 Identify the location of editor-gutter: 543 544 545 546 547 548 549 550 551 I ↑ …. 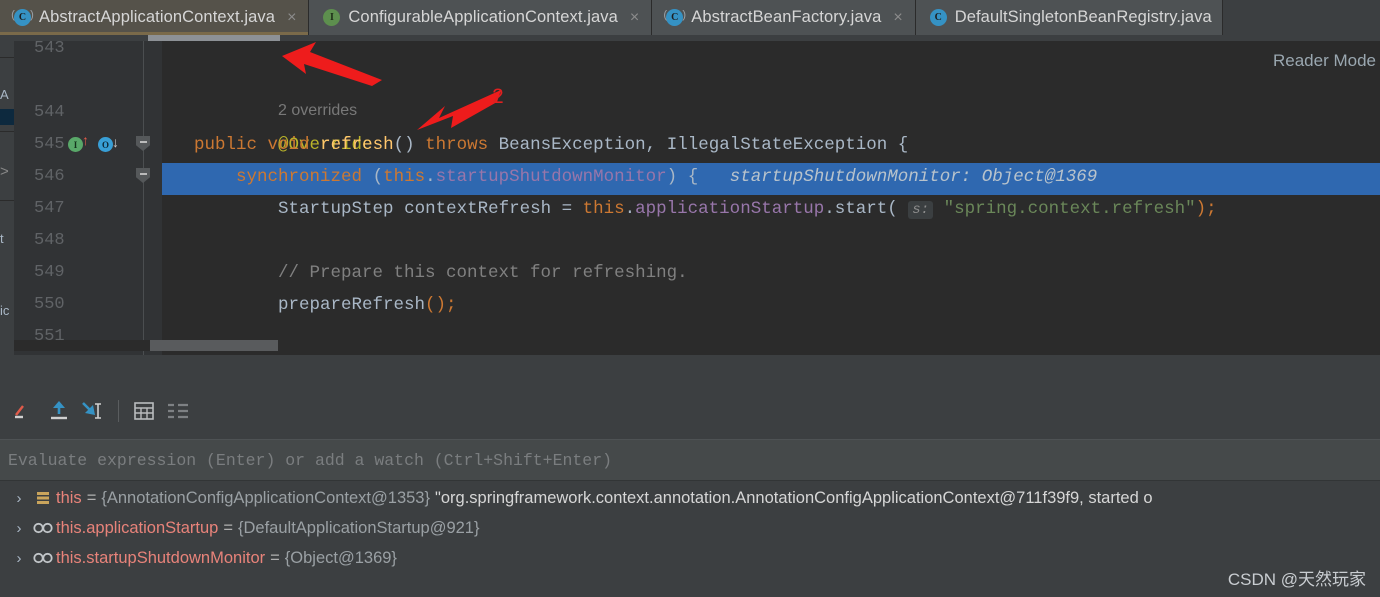
(77, 195).